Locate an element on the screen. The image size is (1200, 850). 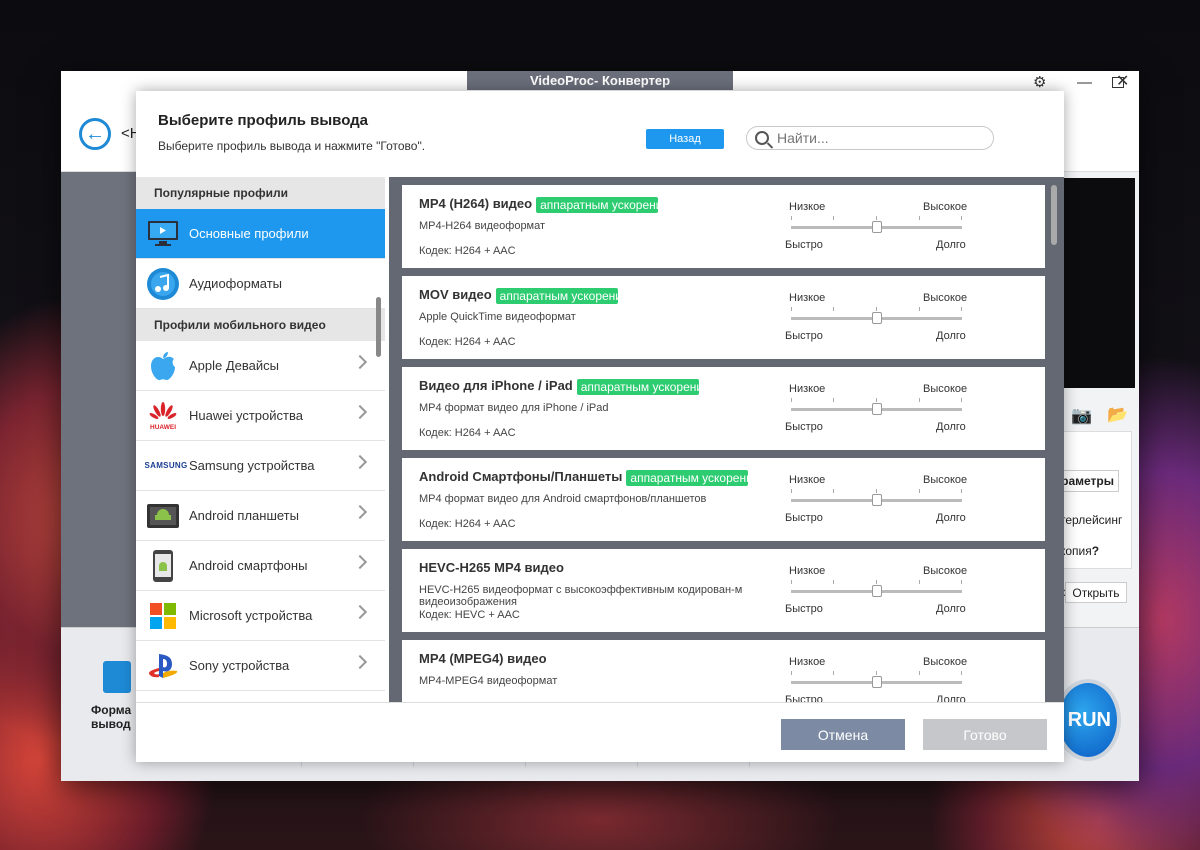
open-folder-icon: 📂 is located at coordinates (1117, 415).